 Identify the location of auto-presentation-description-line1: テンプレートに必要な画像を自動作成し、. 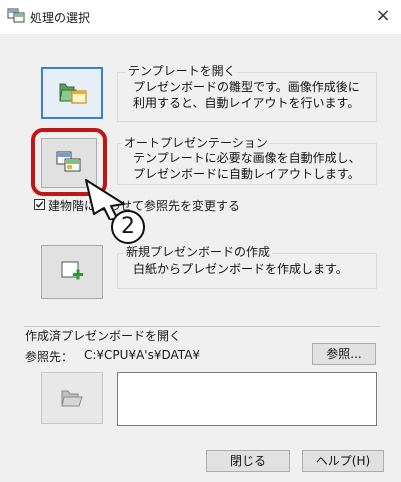
(247, 158).